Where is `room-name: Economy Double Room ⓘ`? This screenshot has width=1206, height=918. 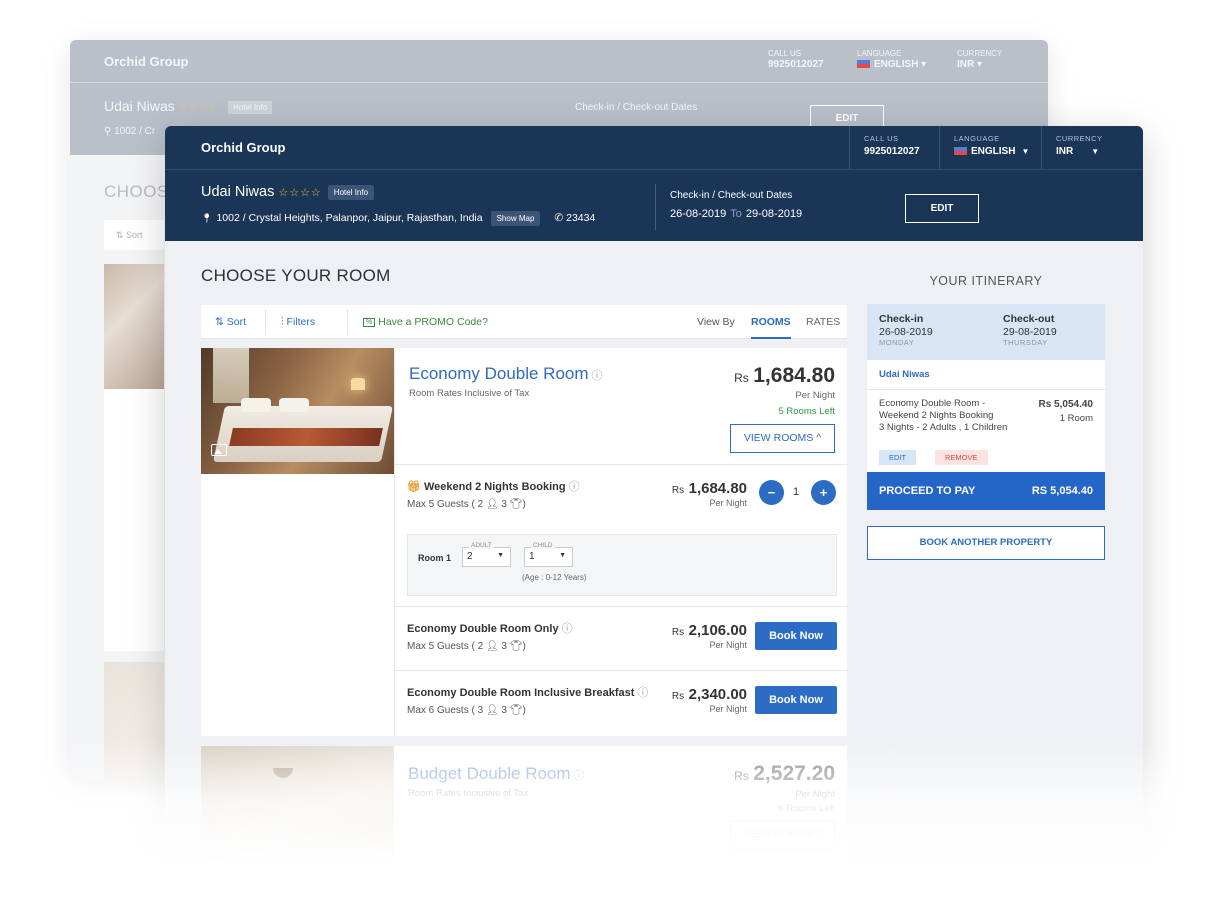 room-name: Economy Double Room ⓘ is located at coordinates (506, 374).